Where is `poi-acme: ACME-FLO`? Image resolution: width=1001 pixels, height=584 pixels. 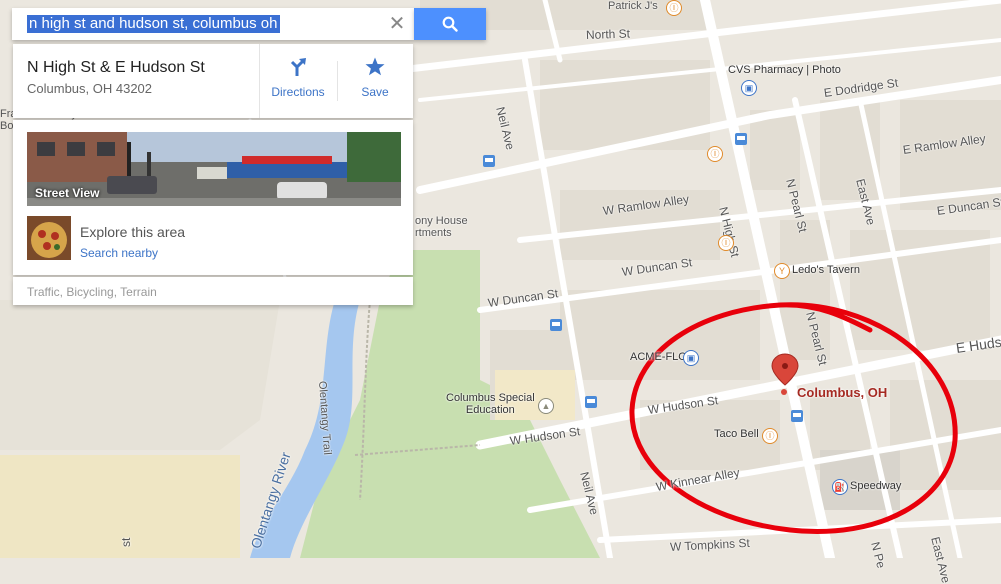
poi-acme: ACME-FLO is located at coordinates (658, 357).